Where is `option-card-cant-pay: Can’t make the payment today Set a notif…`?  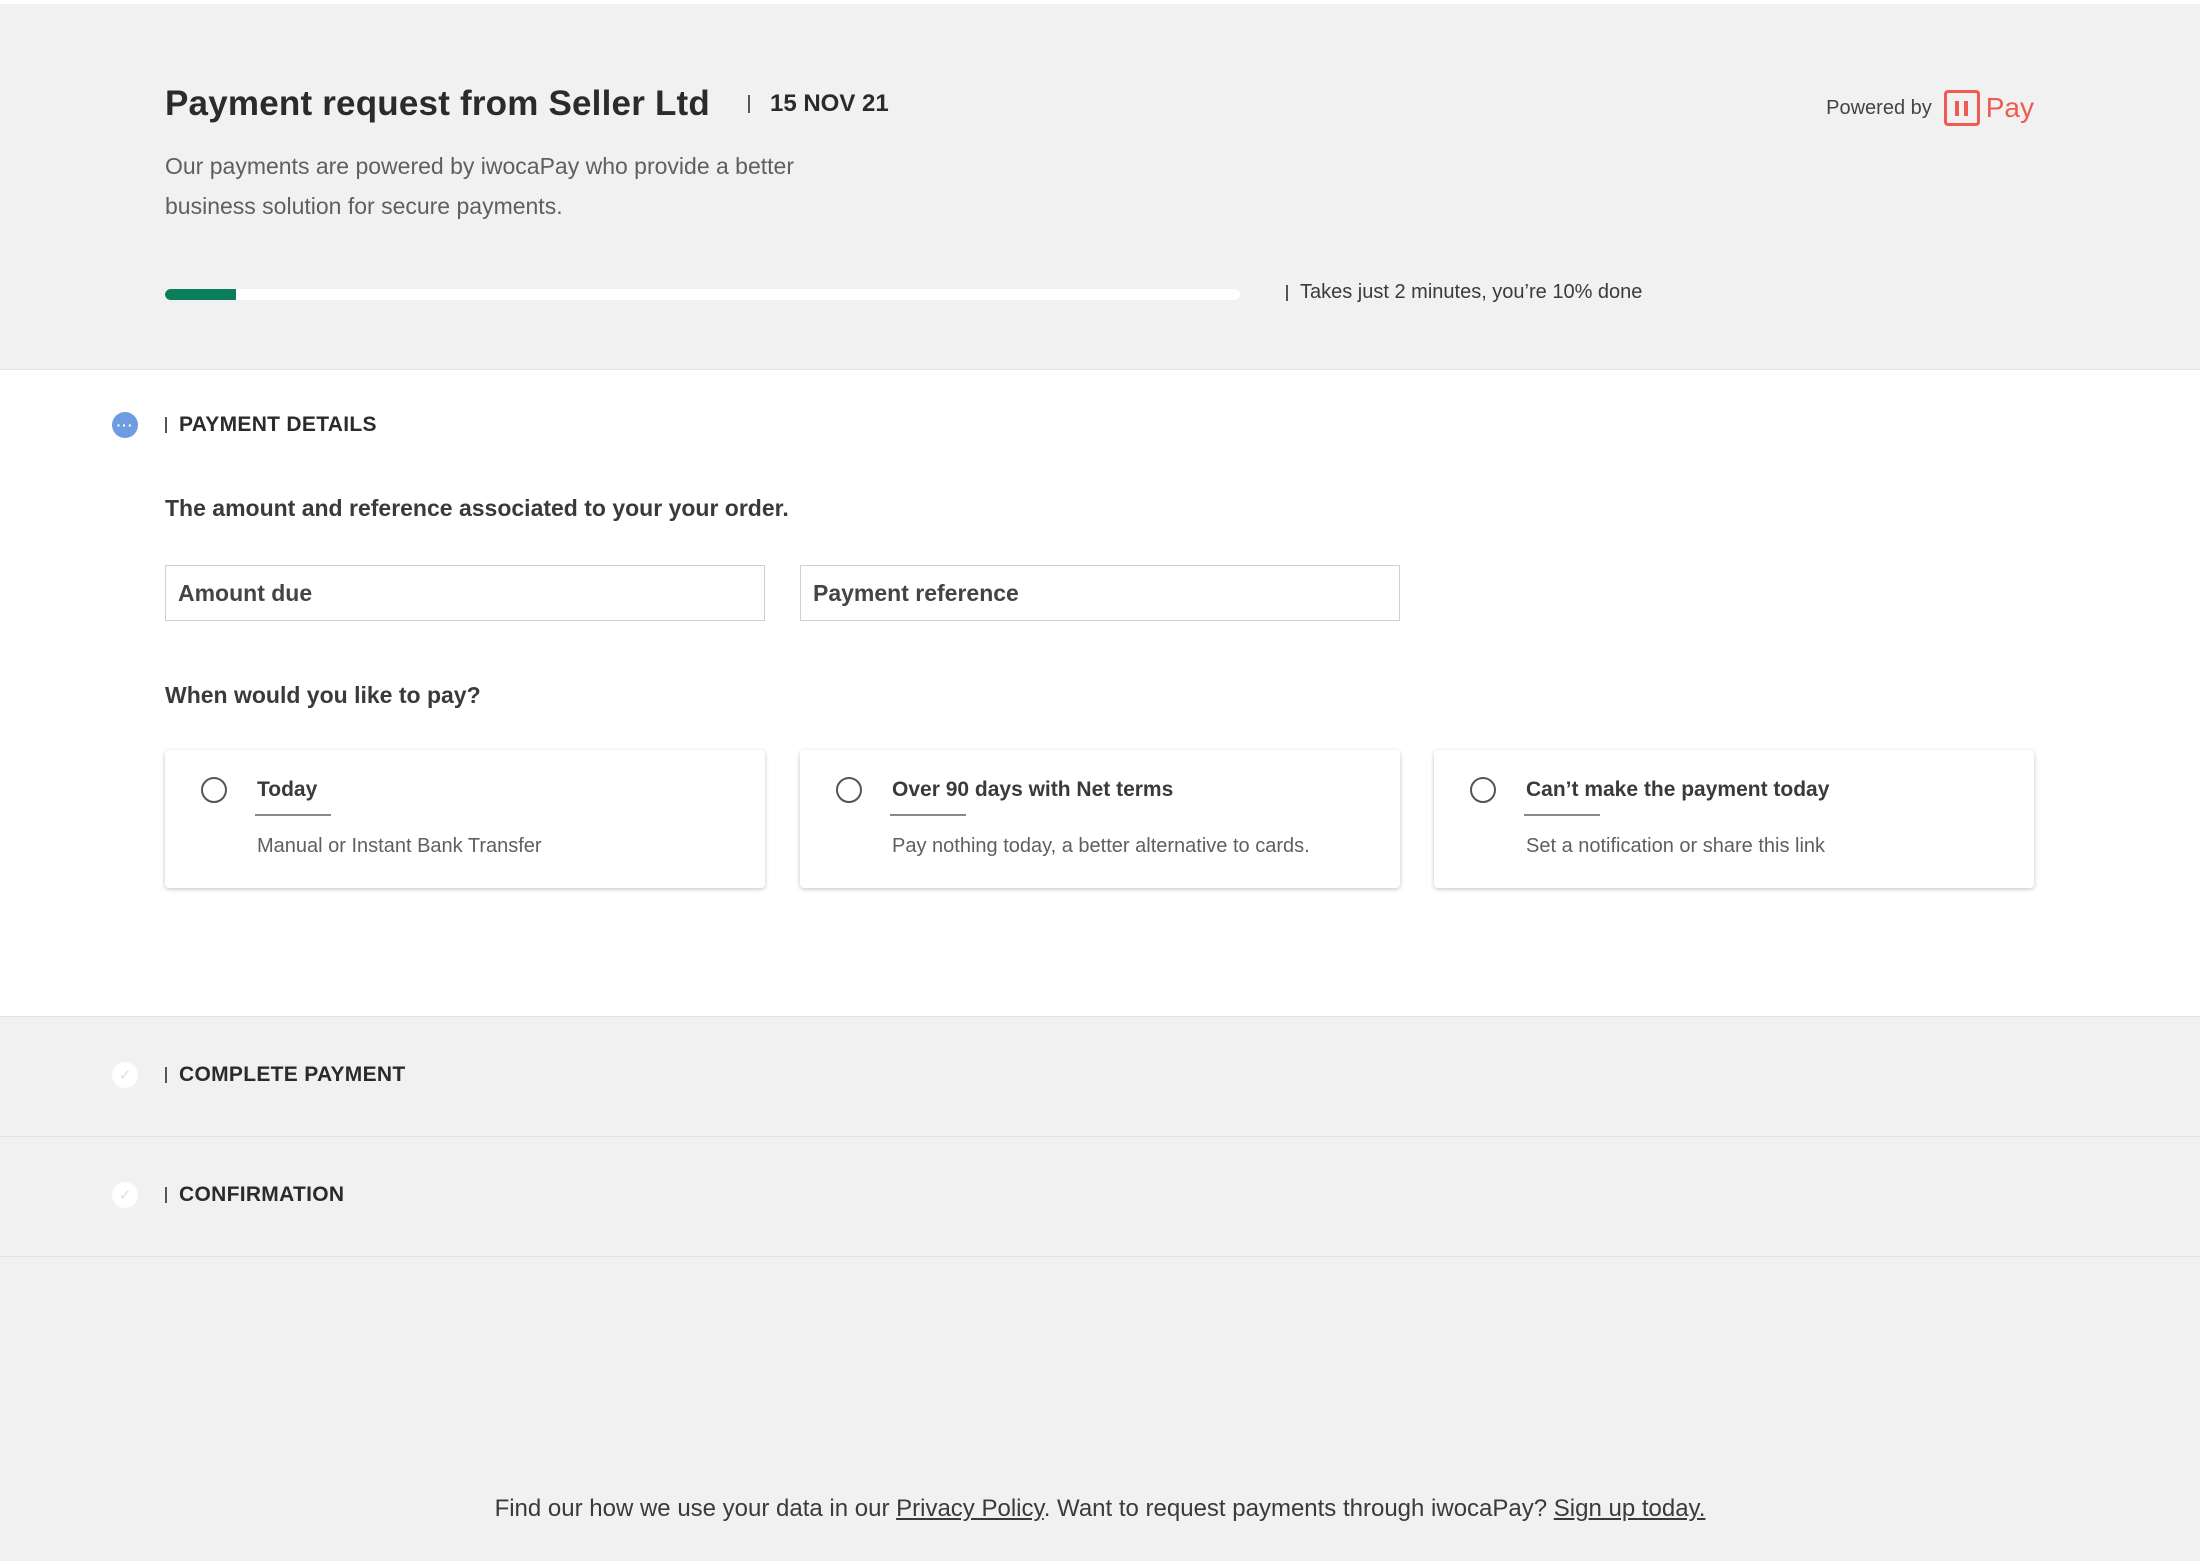
option-card-cant-pay: Can’t make the payment today Set a notif… is located at coordinates (1734, 819).